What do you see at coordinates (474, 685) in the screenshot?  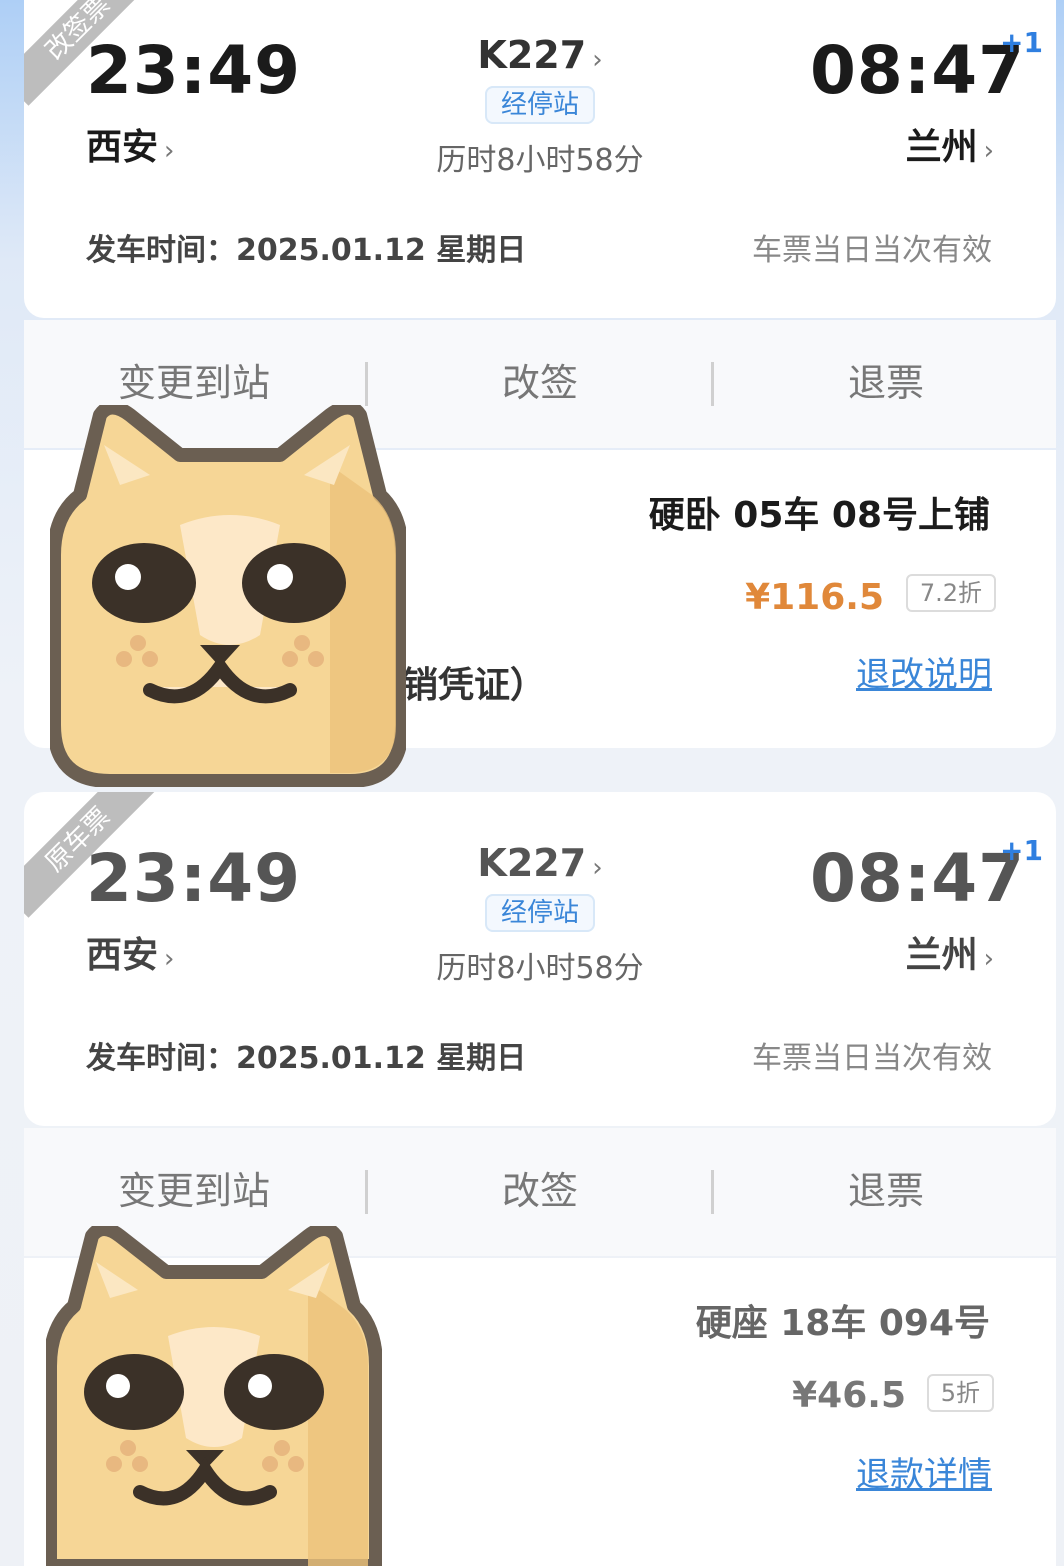 I see `partial-note: 销凭证）` at bounding box center [474, 685].